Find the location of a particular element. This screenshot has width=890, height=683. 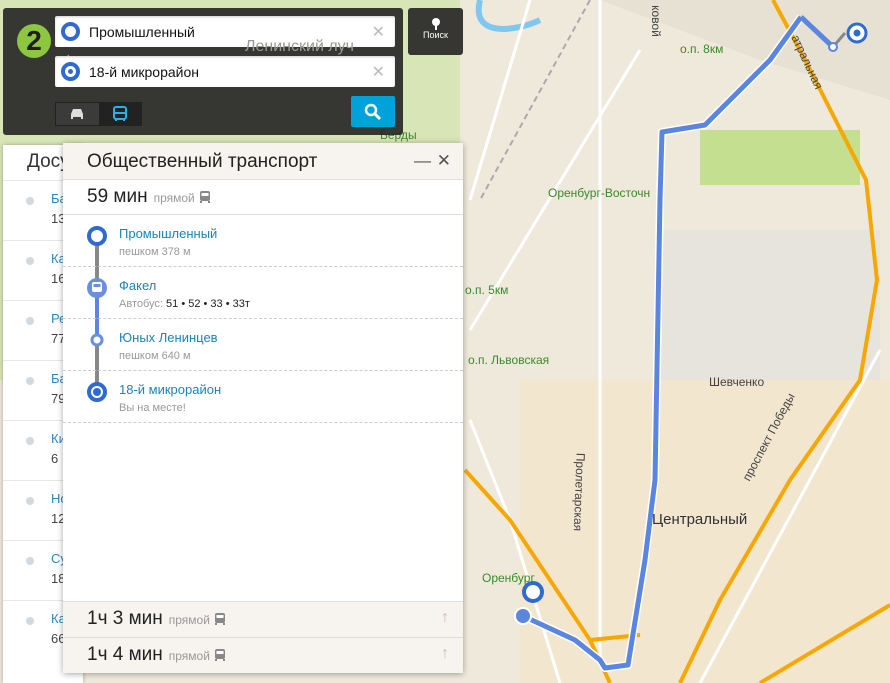

step-title: Юных Ленинцев is located at coordinates (168, 337).